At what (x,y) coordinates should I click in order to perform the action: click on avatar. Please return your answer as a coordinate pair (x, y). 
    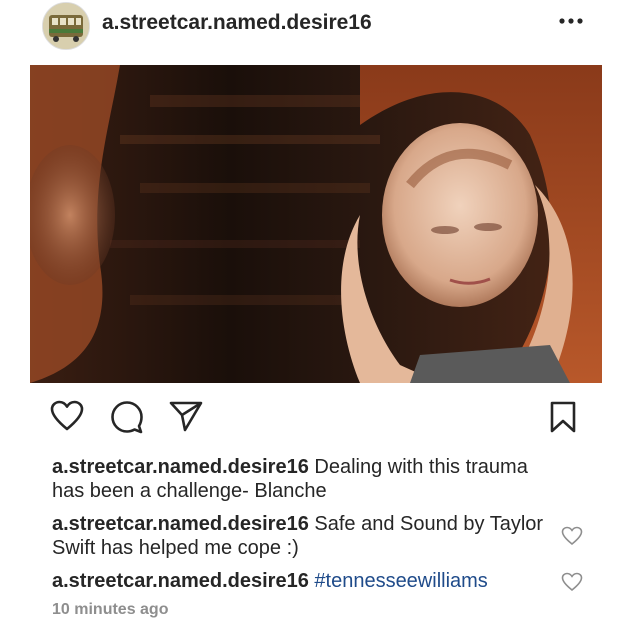
    Looking at the image, I should click on (66, 26).